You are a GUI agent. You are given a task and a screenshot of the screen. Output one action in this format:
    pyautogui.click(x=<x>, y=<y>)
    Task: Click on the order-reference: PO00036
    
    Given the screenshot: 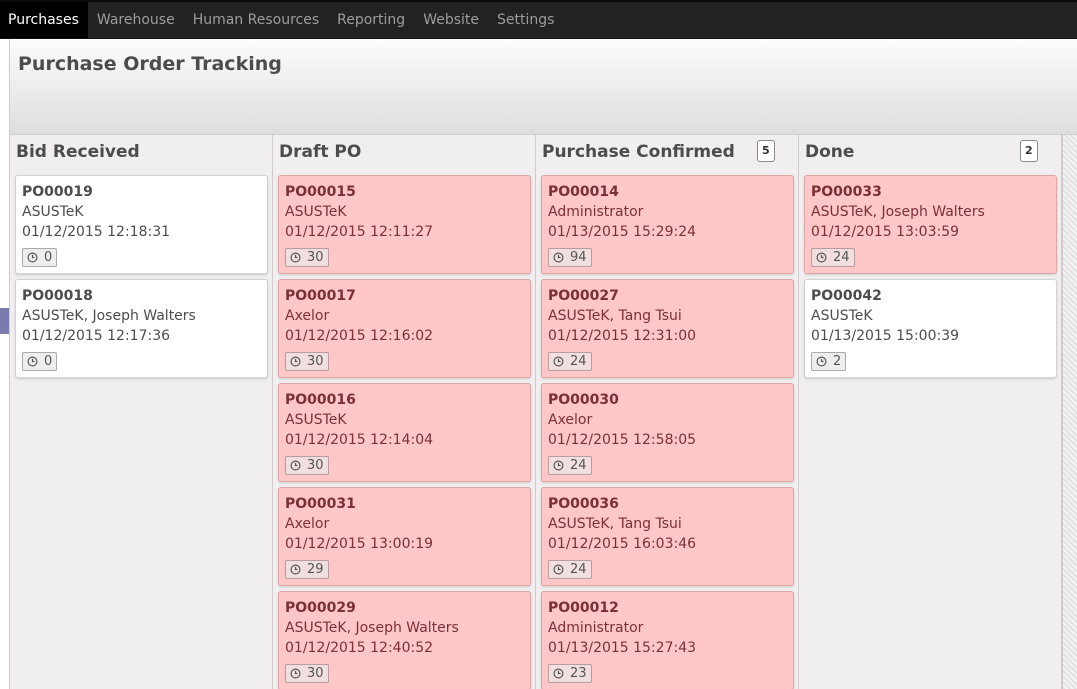 What is the action you would take?
    pyautogui.click(x=583, y=504)
    